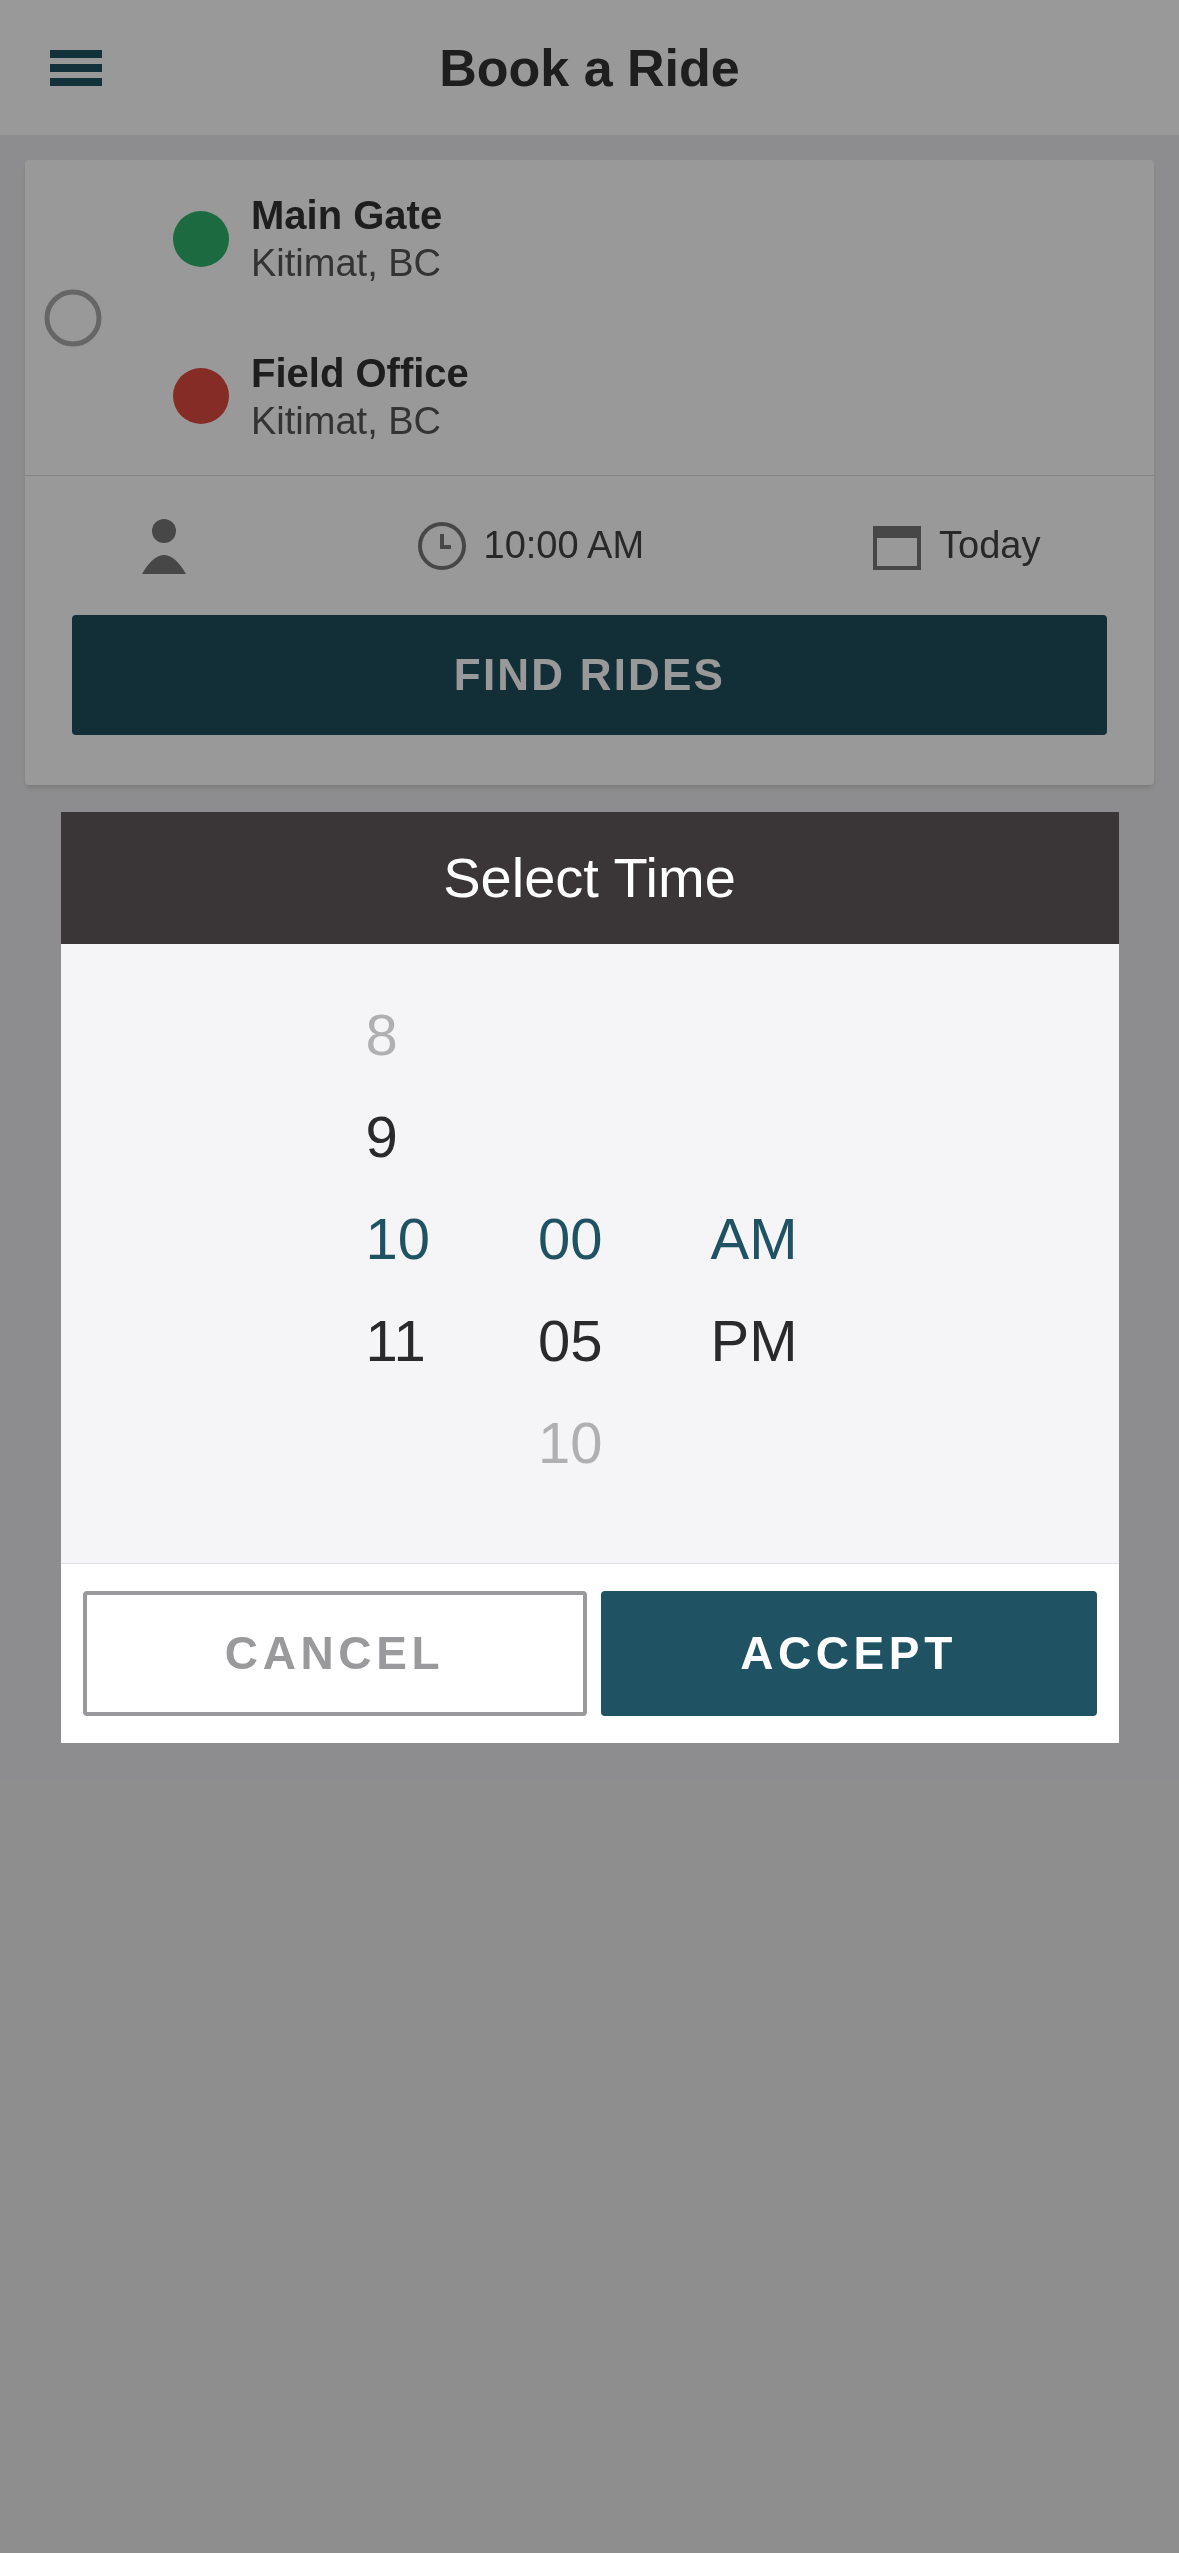 The width and height of the screenshot is (1179, 2553). Describe the element at coordinates (564, 545) in the screenshot. I see `time-option: 10:00 AM` at that location.